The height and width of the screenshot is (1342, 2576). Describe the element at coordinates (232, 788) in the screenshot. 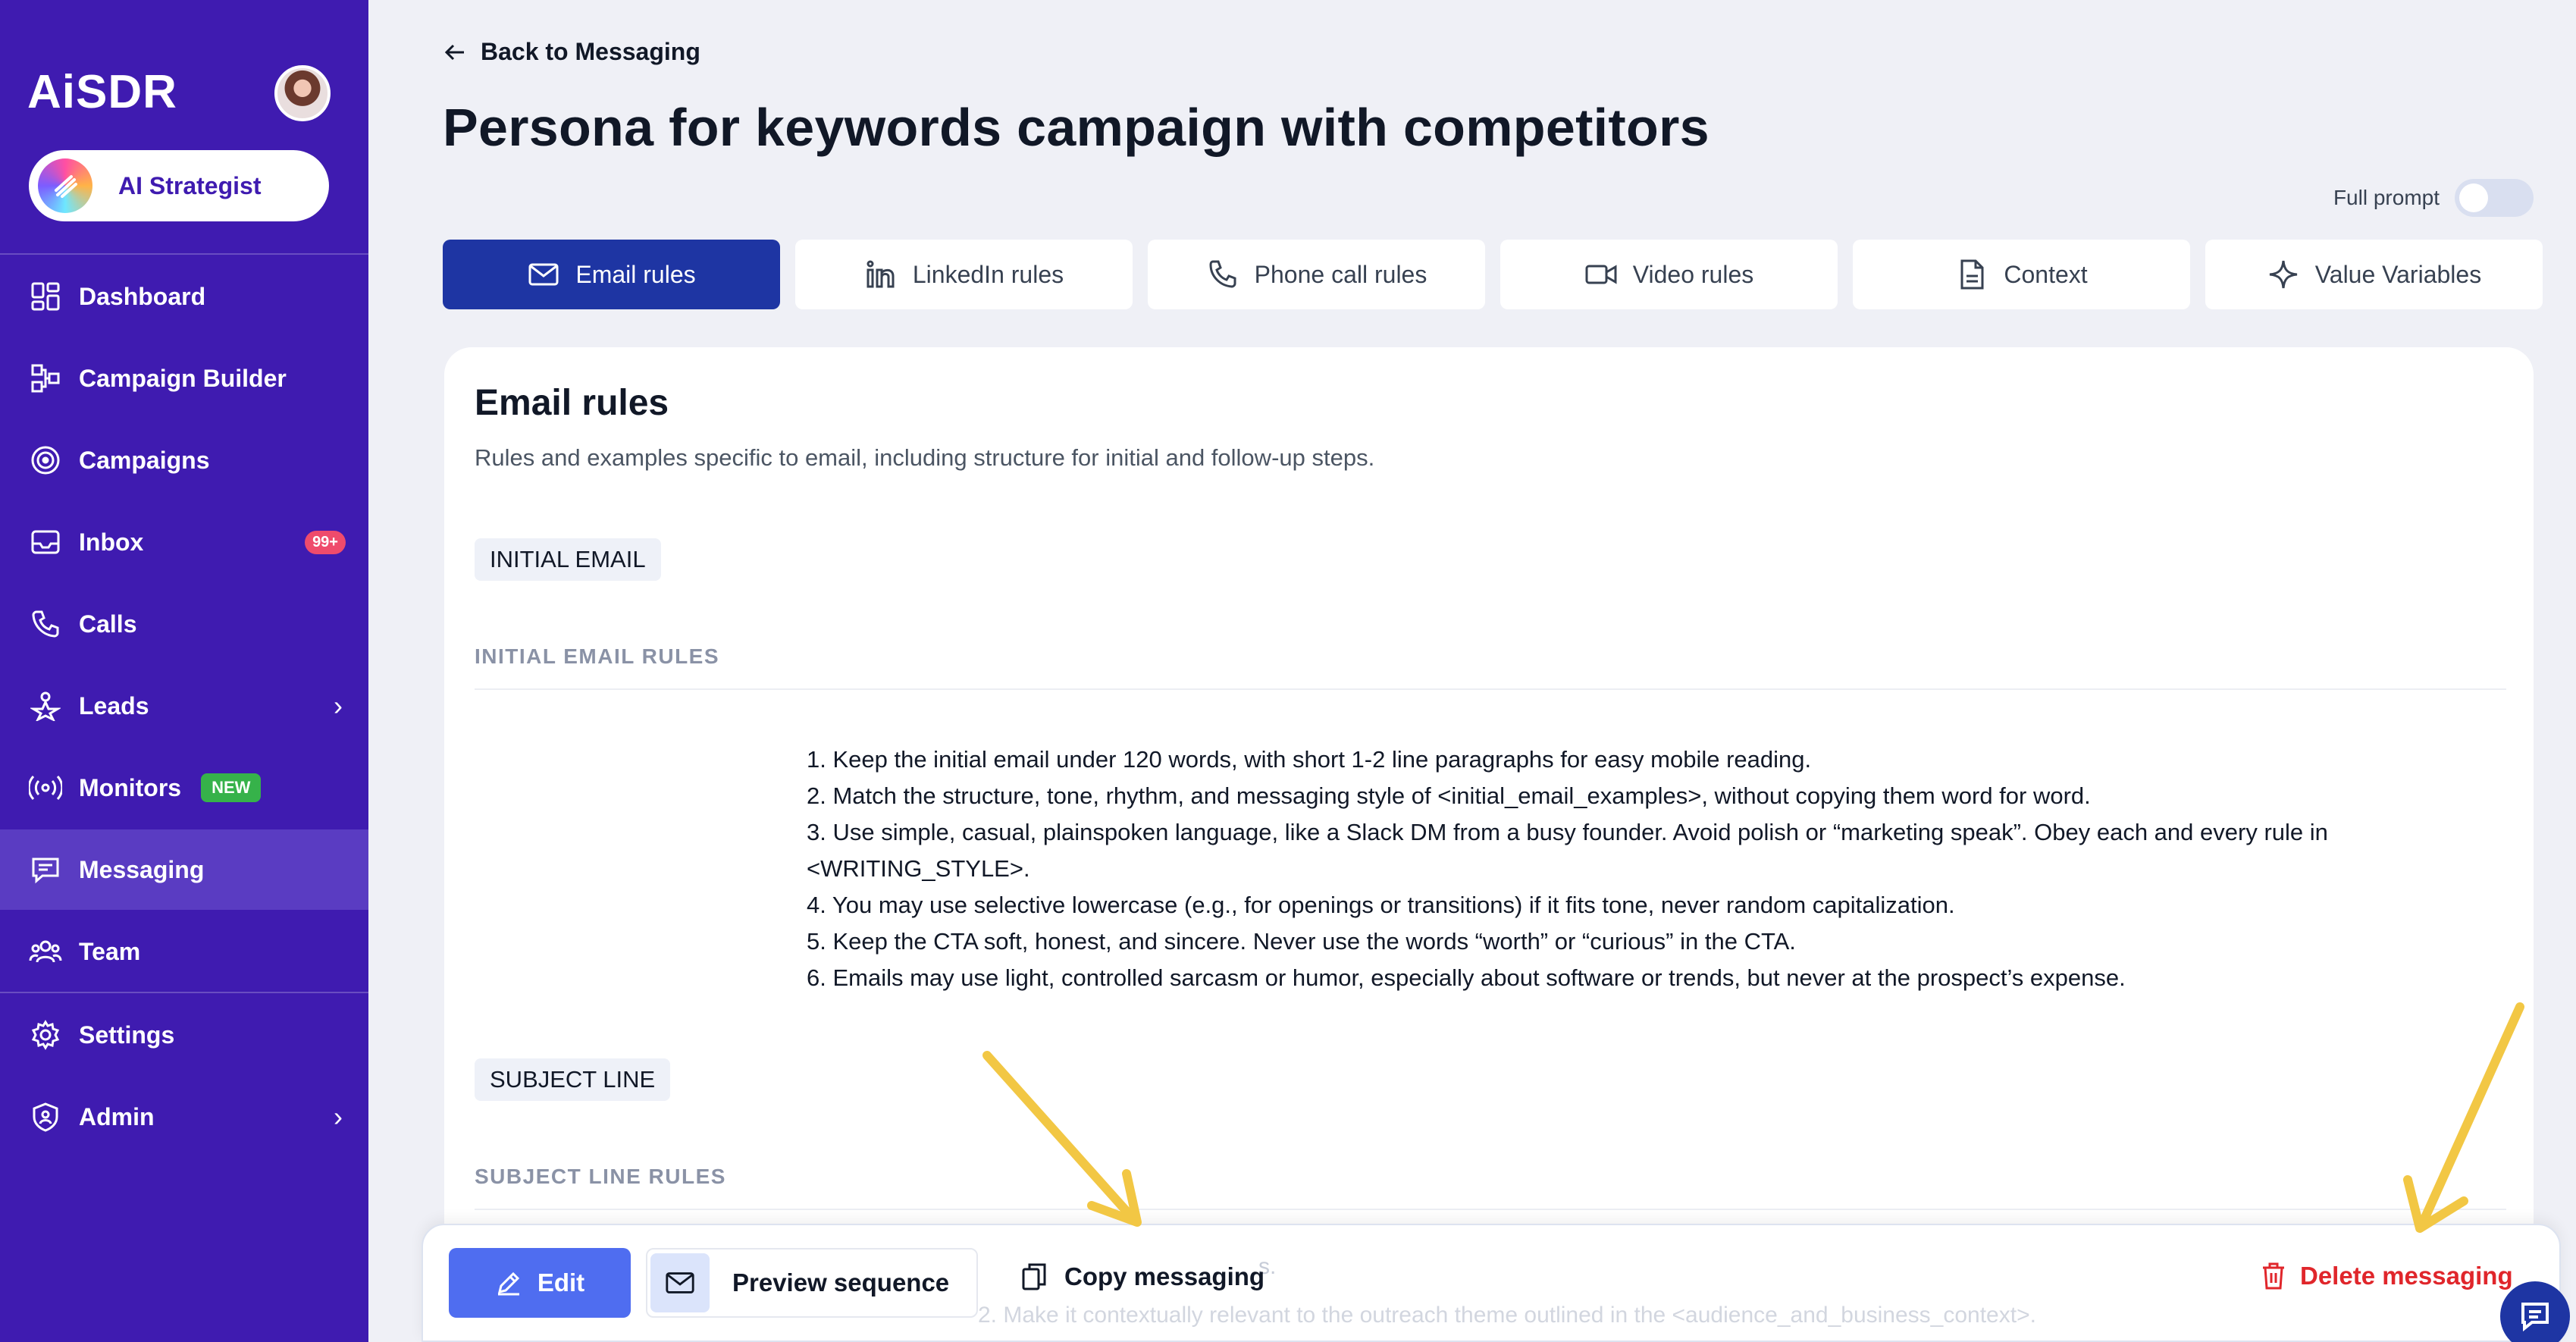

I see `new-badge: NEW` at that location.